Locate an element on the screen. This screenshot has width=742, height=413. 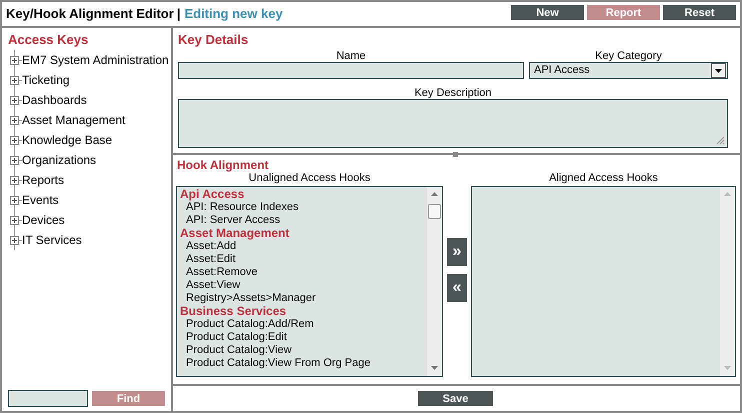
tree-item: Devices is located at coordinates (43, 220).